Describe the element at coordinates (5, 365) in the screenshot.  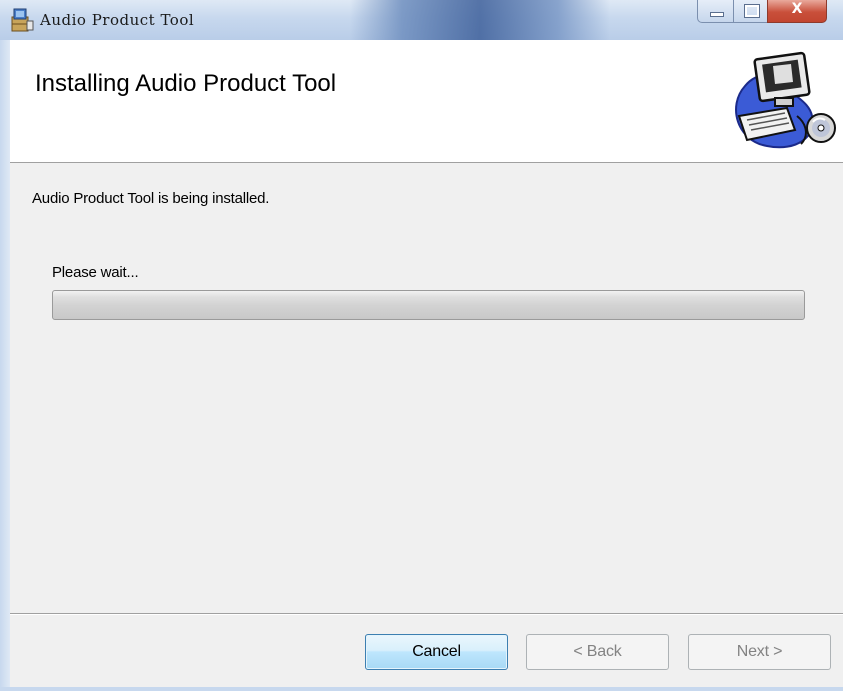
I see `window-left-border` at that location.